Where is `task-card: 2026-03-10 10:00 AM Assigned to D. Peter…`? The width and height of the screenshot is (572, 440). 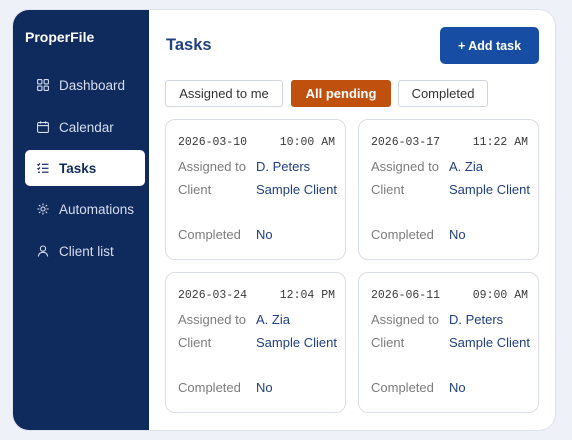
task-card: 2026-03-10 10:00 AM Assigned to D. Peter… is located at coordinates (255, 189).